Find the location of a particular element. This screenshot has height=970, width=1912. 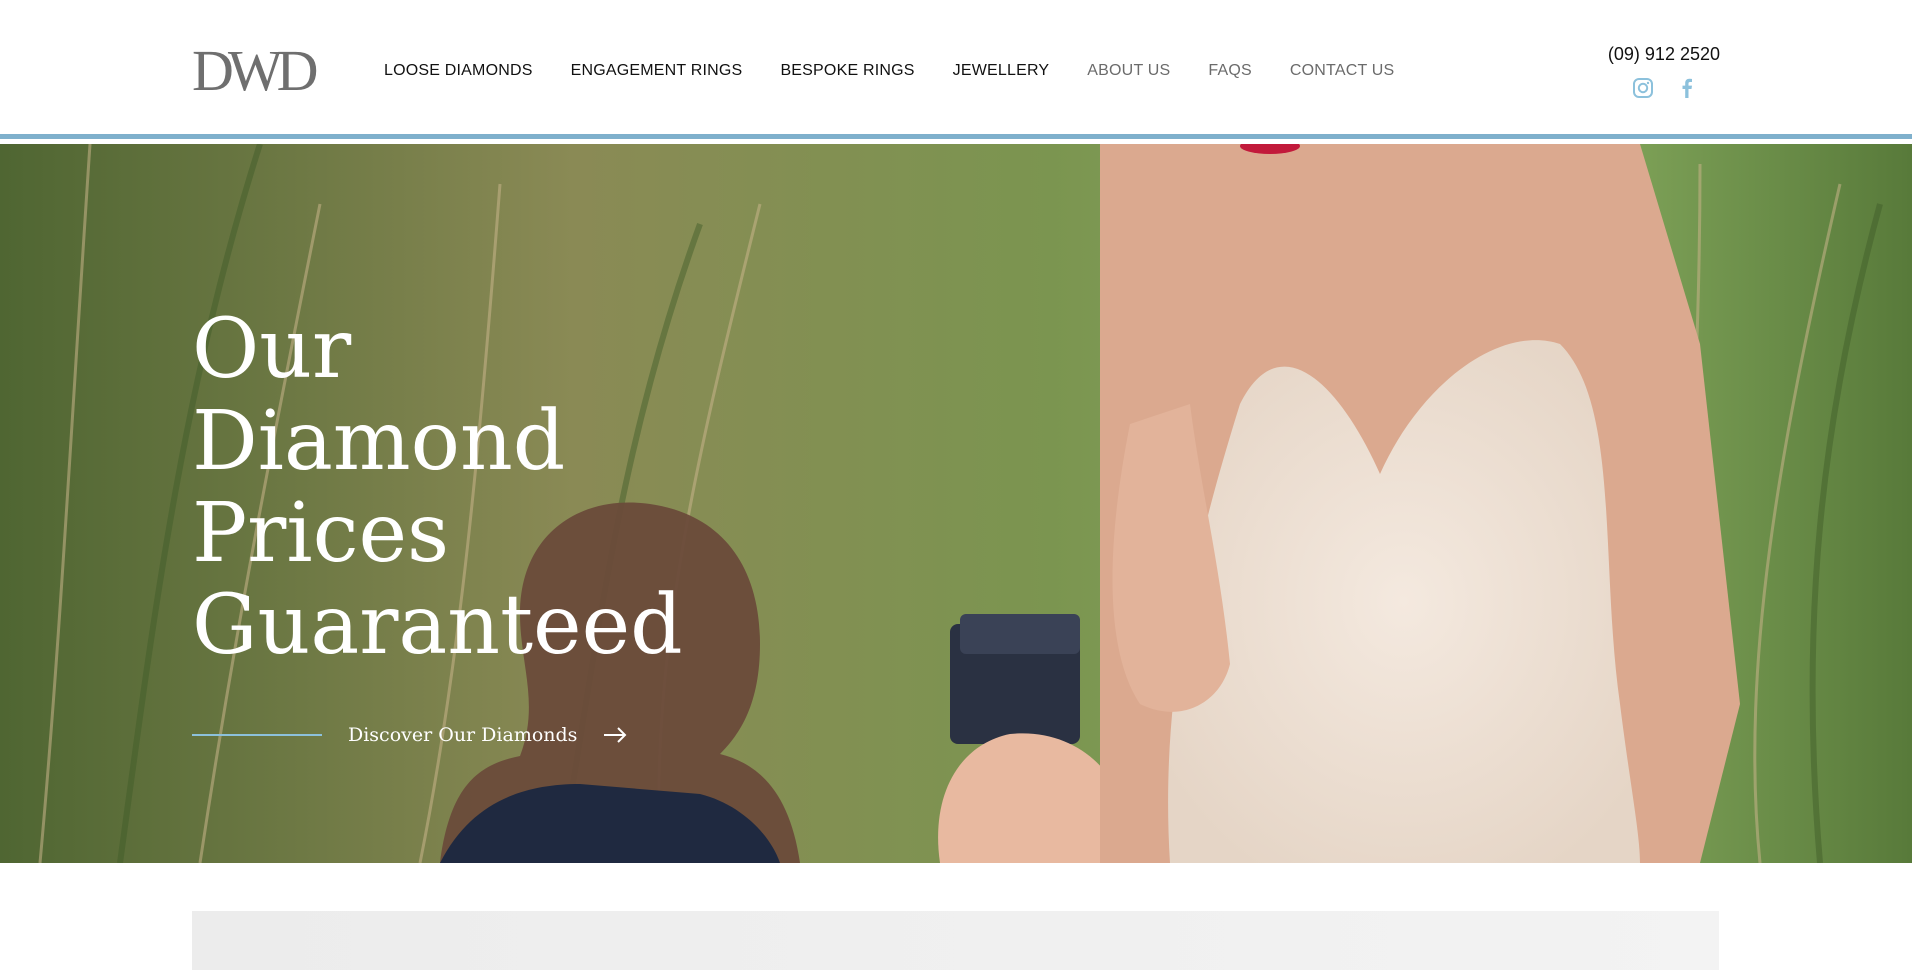

cta-label: Discover Our Diamonds is located at coordinates (463, 735).